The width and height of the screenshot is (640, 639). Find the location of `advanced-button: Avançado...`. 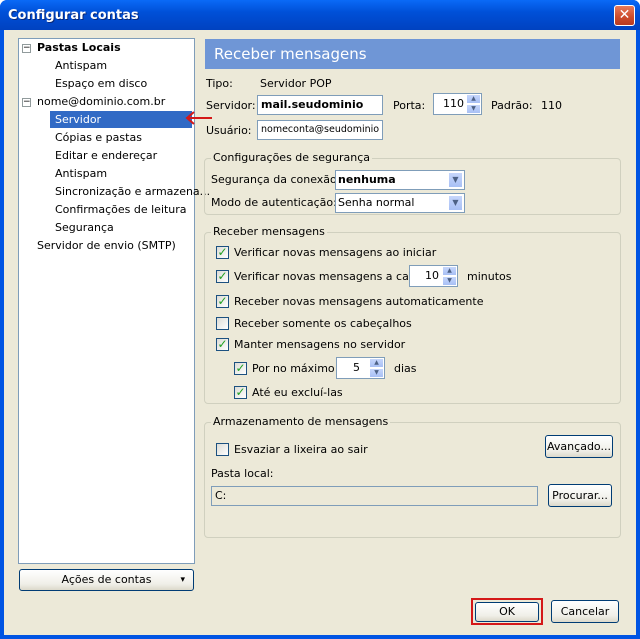

advanced-button: Avançado... is located at coordinates (579, 446).